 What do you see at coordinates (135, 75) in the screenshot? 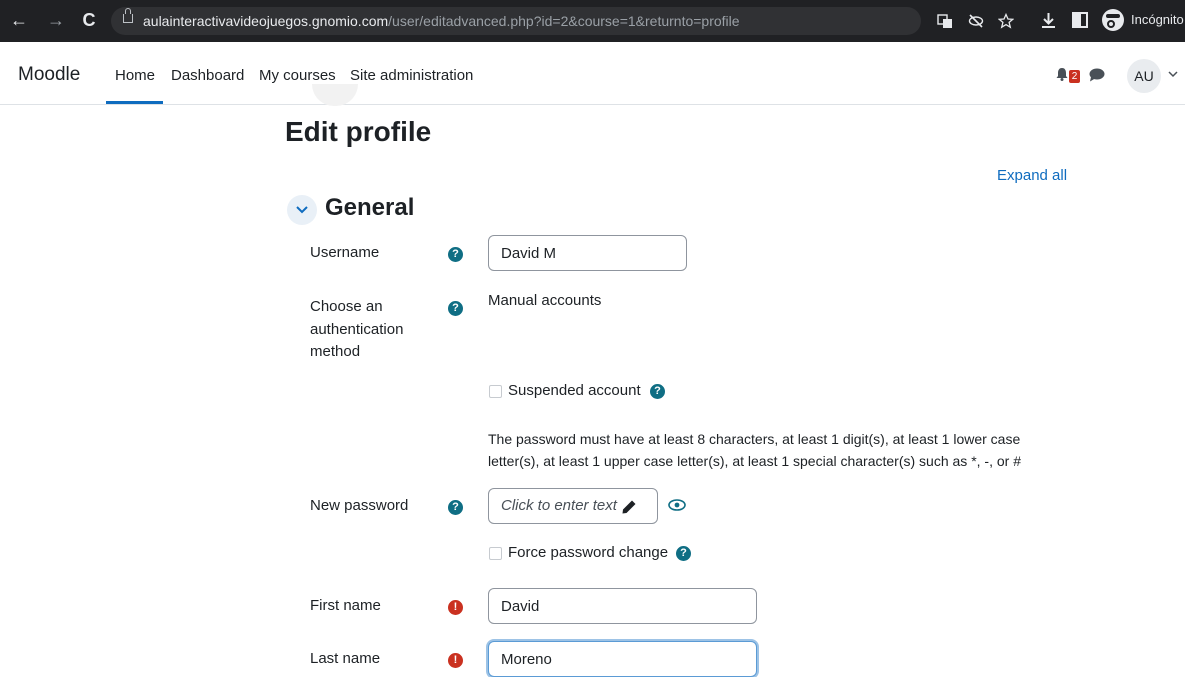
I see `nav-link-home: Home` at bounding box center [135, 75].